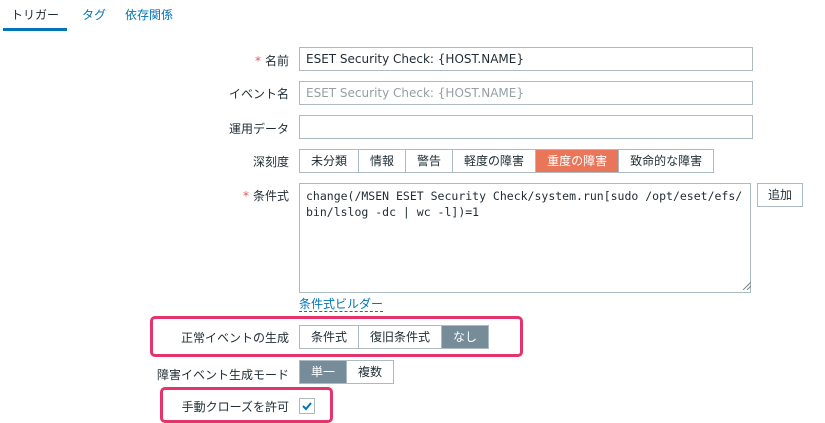 The image size is (825, 423). Describe the element at coordinates (526, 93) in the screenshot. I see `event-name-input` at that location.